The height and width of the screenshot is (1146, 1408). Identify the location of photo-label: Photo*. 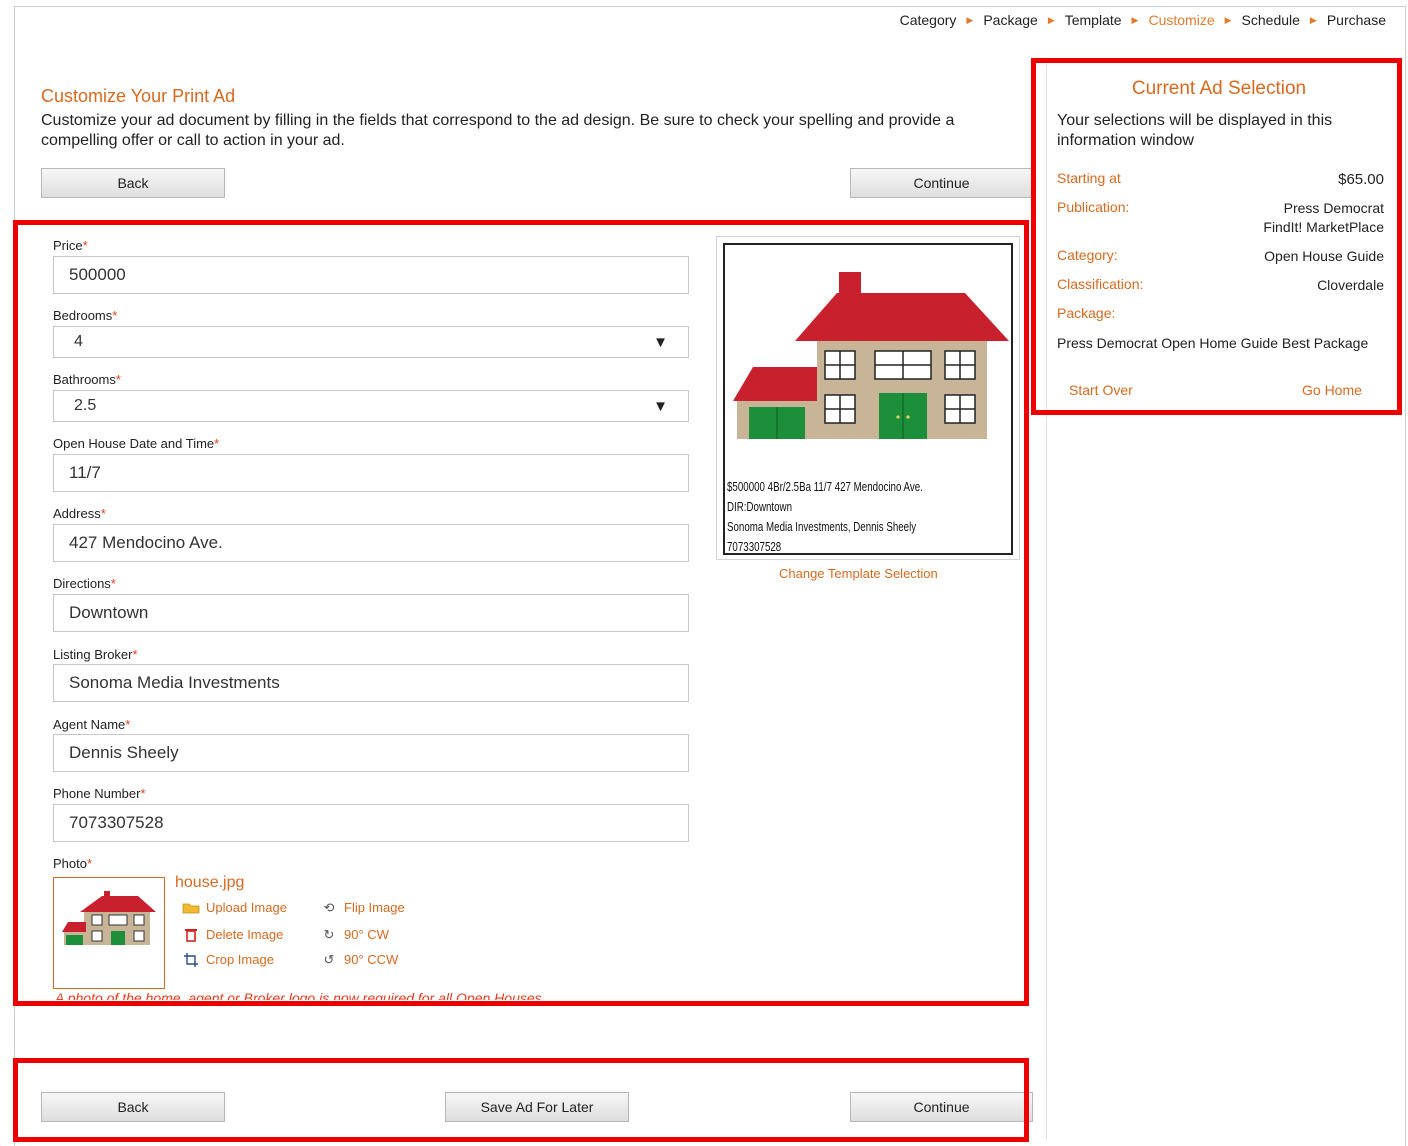
(73, 863).